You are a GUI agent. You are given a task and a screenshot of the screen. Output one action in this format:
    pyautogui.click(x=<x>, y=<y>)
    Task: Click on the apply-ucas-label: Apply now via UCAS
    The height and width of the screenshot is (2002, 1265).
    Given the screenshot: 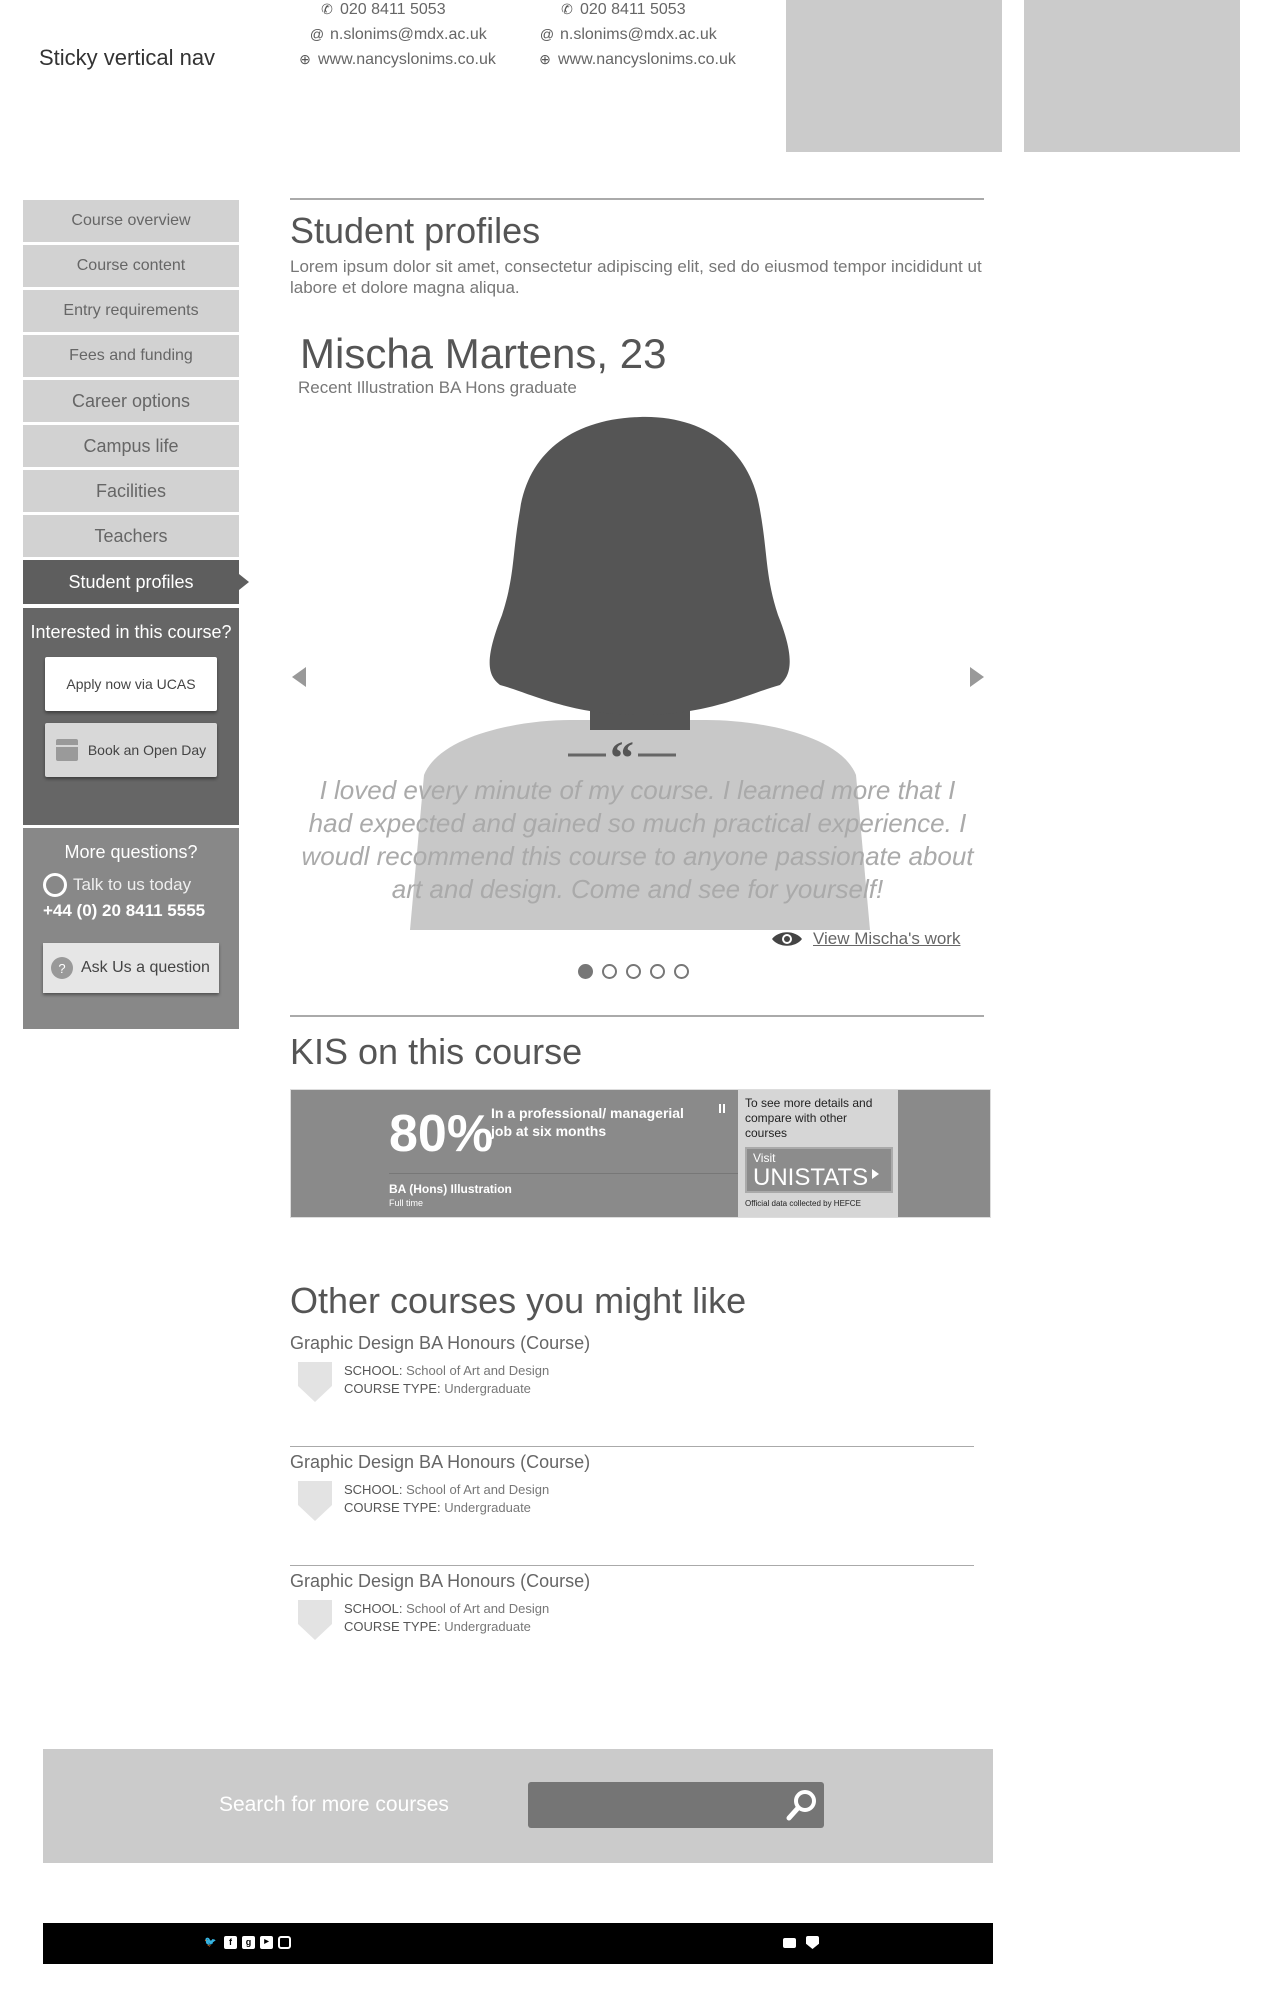 What is the action you would take?
    pyautogui.click(x=131, y=684)
    